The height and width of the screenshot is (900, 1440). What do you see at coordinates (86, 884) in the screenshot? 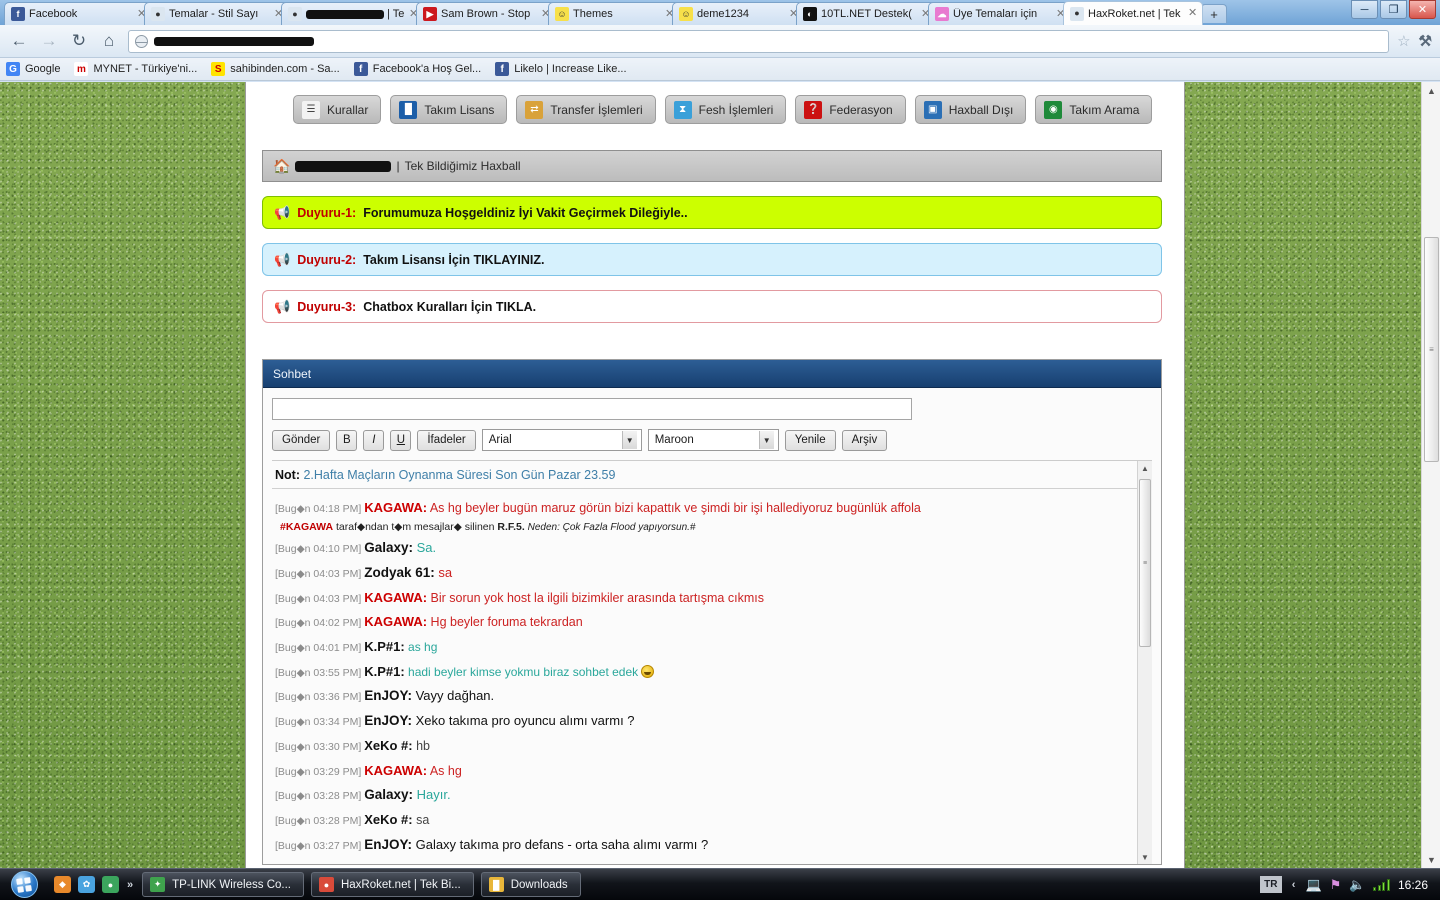
I see `gallery-icon: ✿` at bounding box center [86, 884].